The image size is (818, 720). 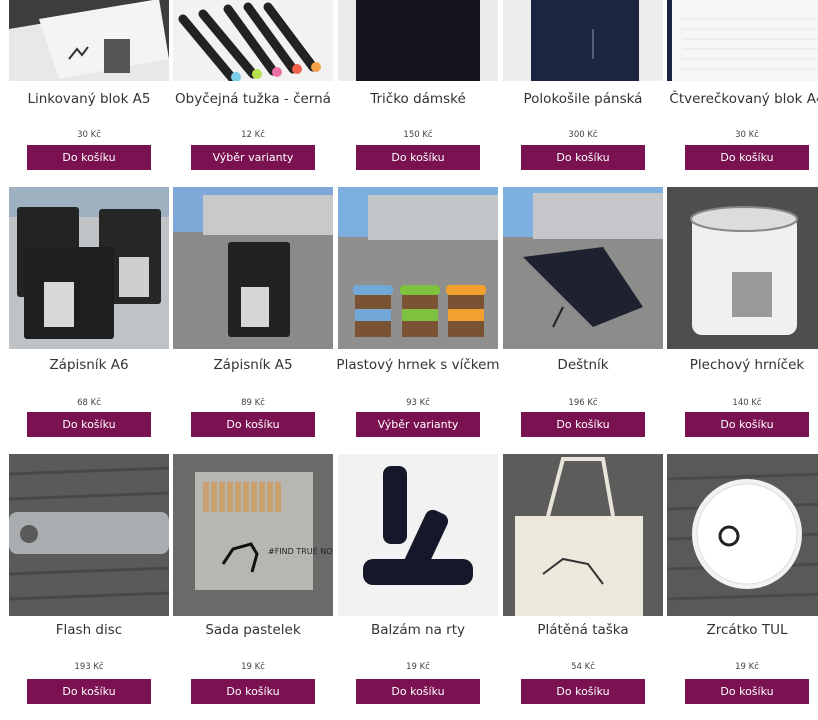 I want to click on product-card: Polokošile pánská 300 Kč Do košíku, so click(x=583, y=92).